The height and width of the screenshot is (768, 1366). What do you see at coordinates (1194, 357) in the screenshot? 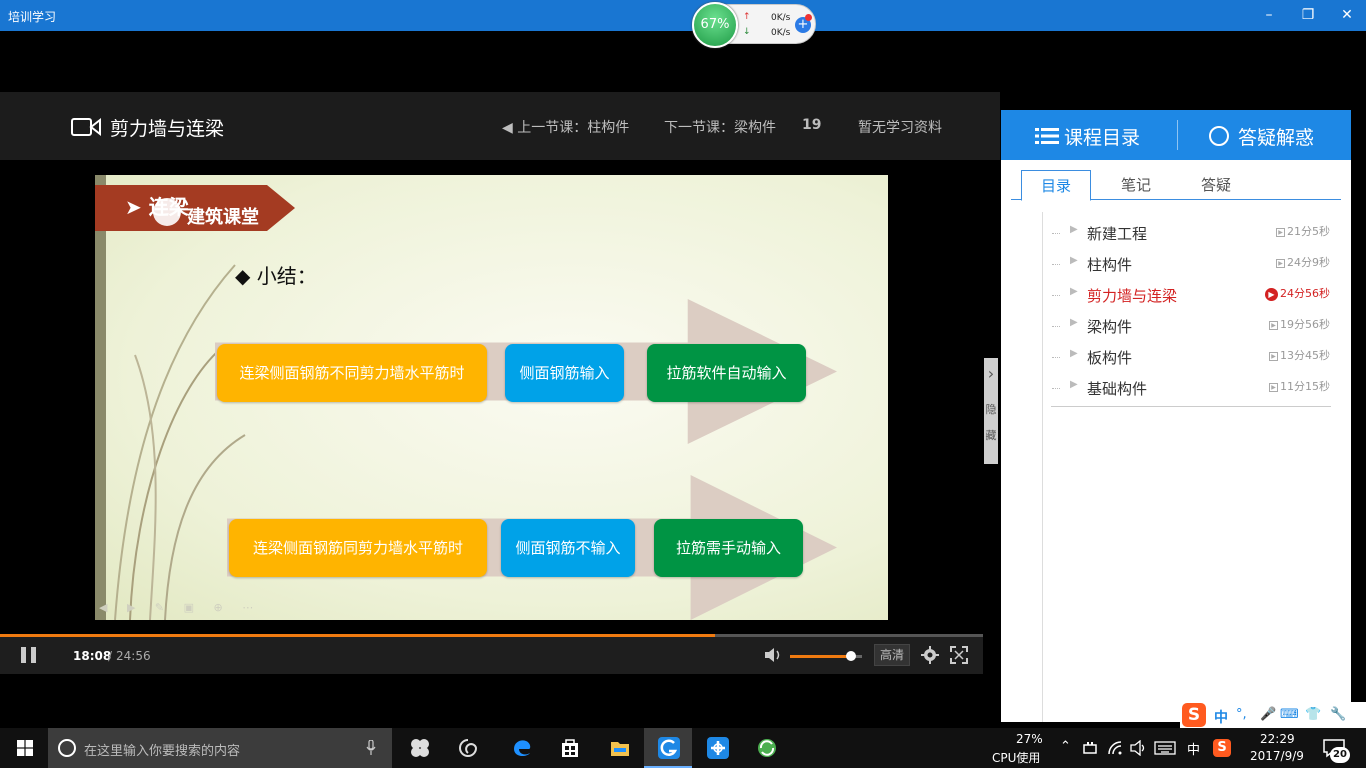
I see `lesson-item: ▶ 板构件 ▶ 13分45秒` at bounding box center [1194, 357].